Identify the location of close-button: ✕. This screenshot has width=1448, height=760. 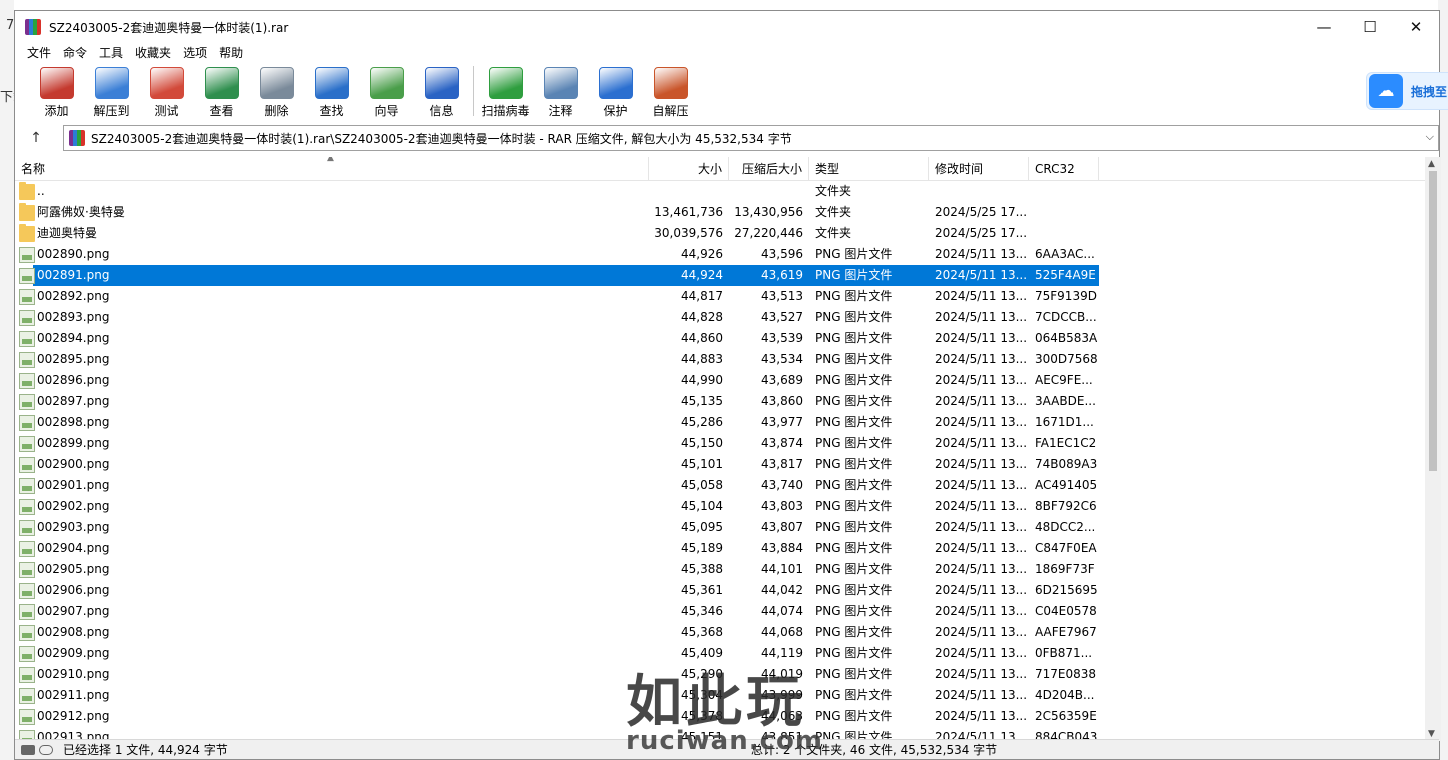
(1416, 27).